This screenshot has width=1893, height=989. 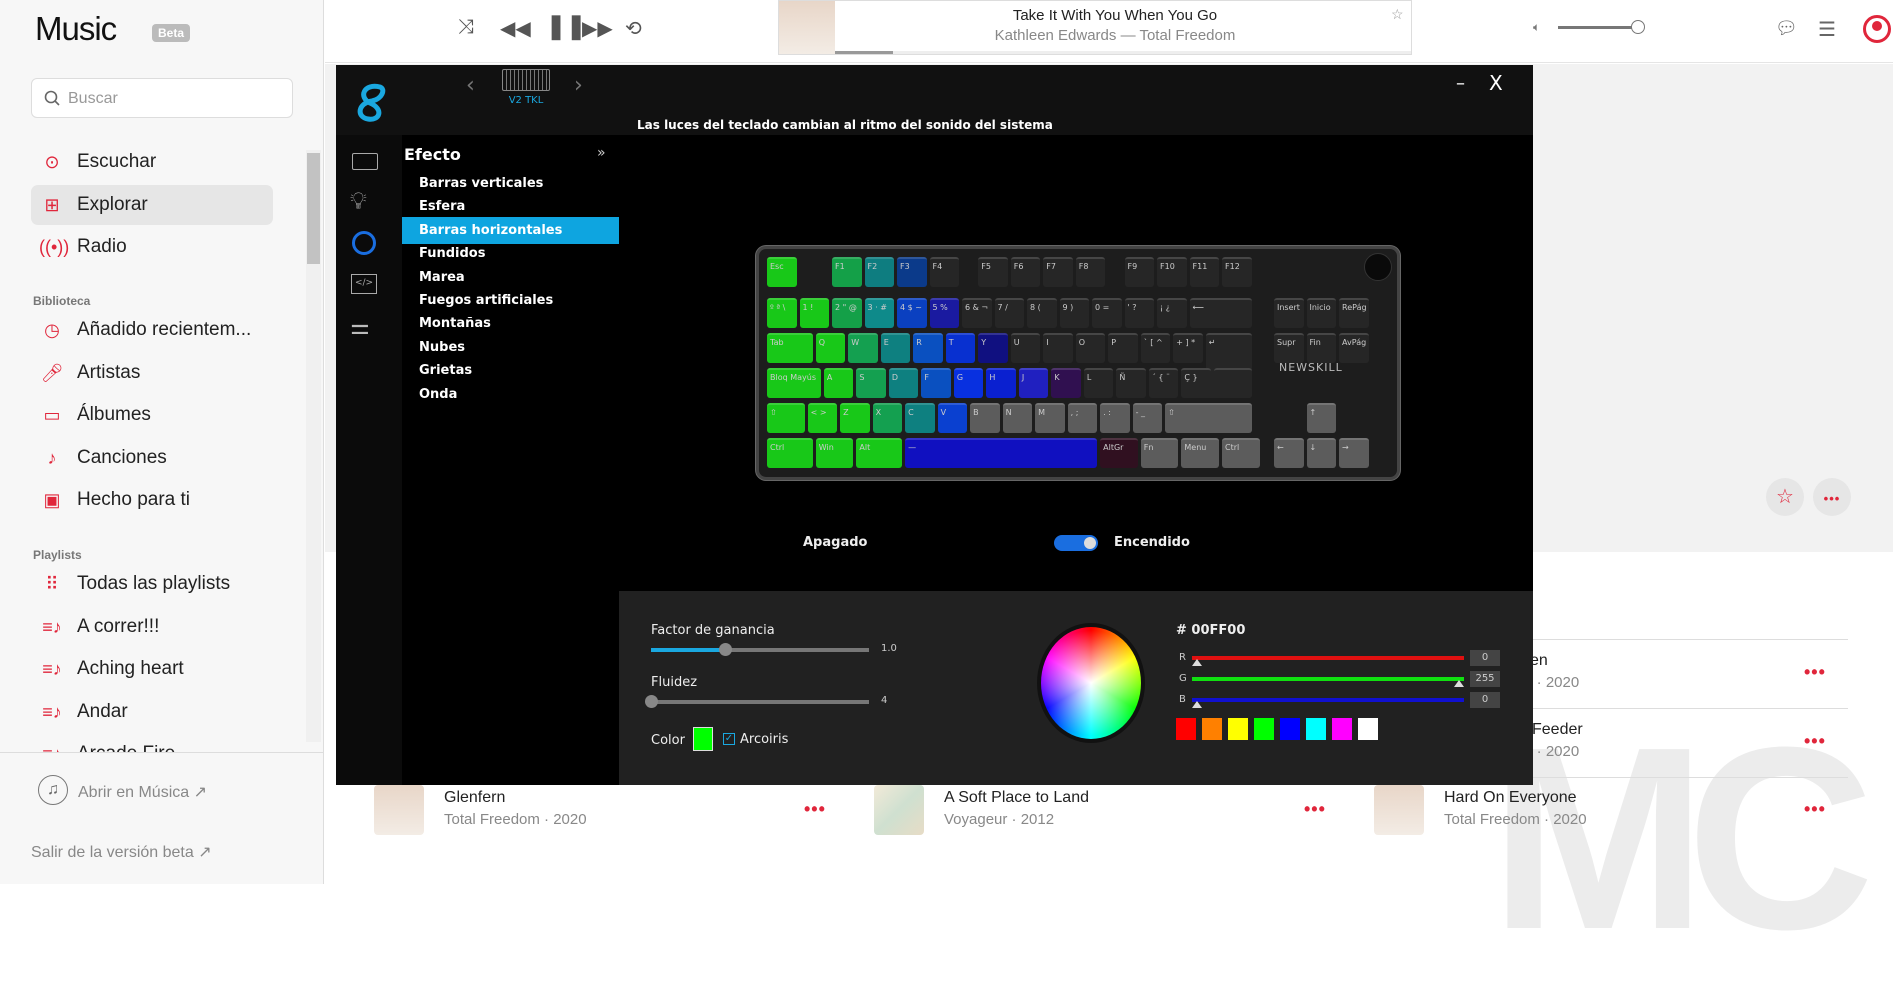 What do you see at coordinates (928, 348) in the screenshot?
I see `key: R` at bounding box center [928, 348].